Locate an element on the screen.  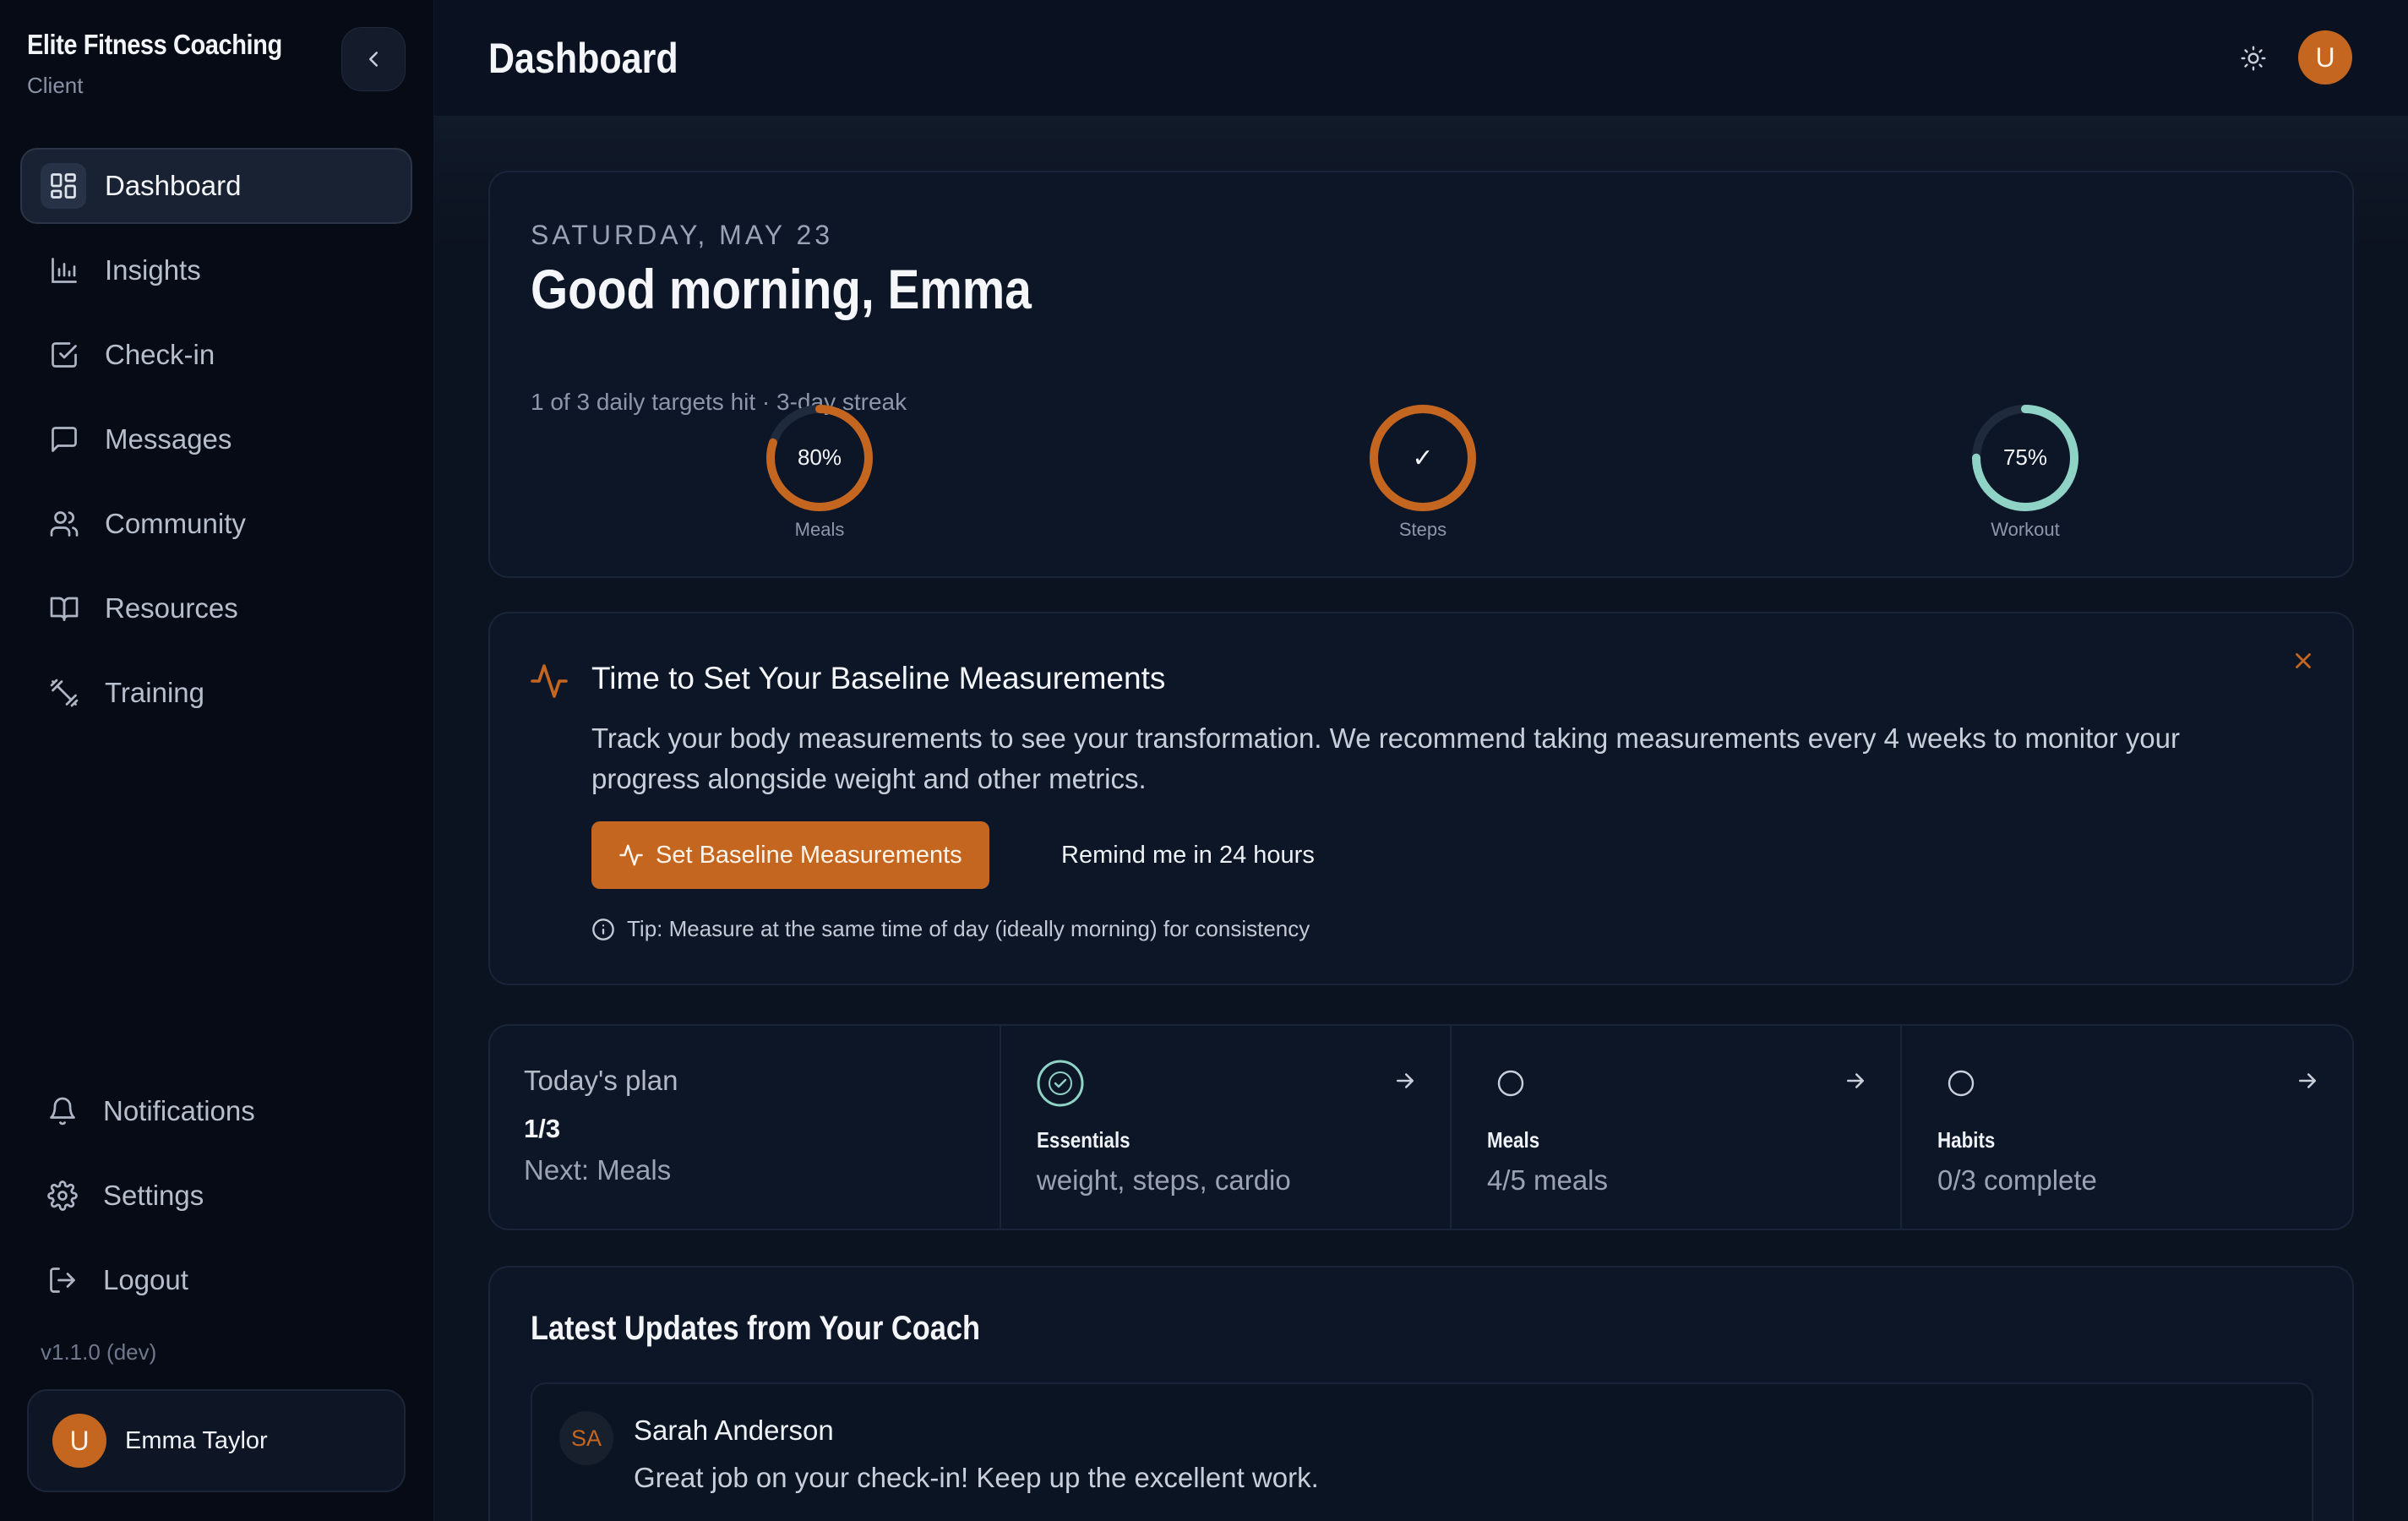
progress-ring-meals: 80% Meals is located at coordinates (819, 471).